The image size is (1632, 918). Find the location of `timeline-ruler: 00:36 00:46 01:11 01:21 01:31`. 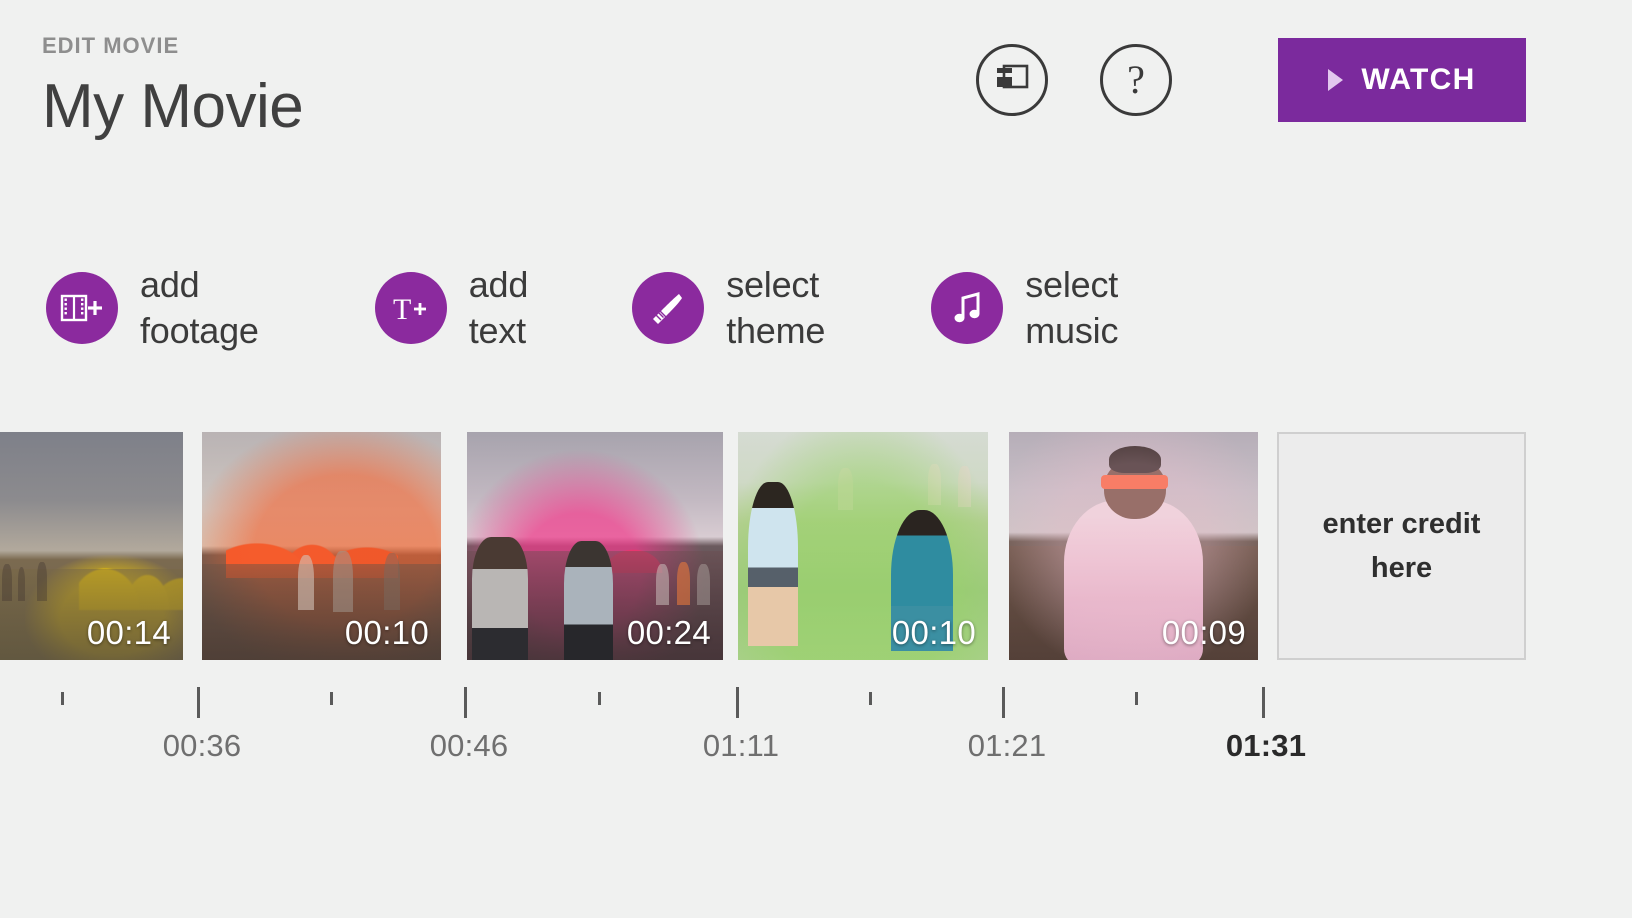

timeline-ruler: 00:36 00:46 01:11 01:21 01:31 is located at coordinates (816, 725).